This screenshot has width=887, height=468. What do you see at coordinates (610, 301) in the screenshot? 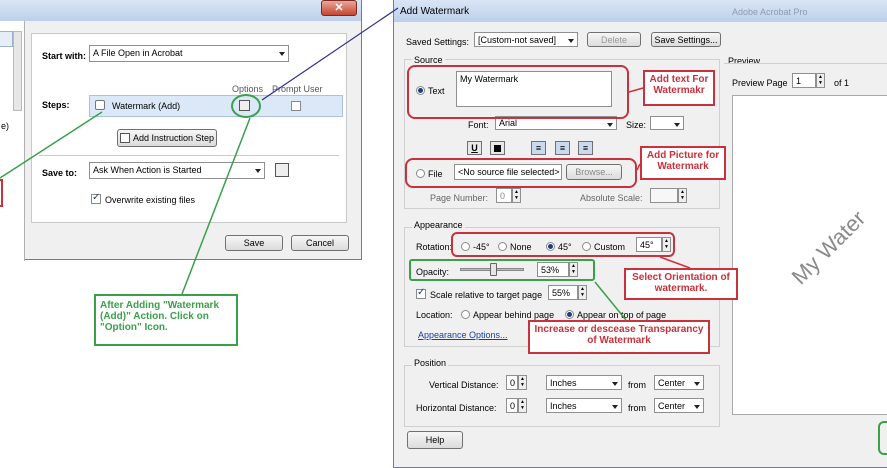
I see `connector-opacity-callout` at bounding box center [610, 301].